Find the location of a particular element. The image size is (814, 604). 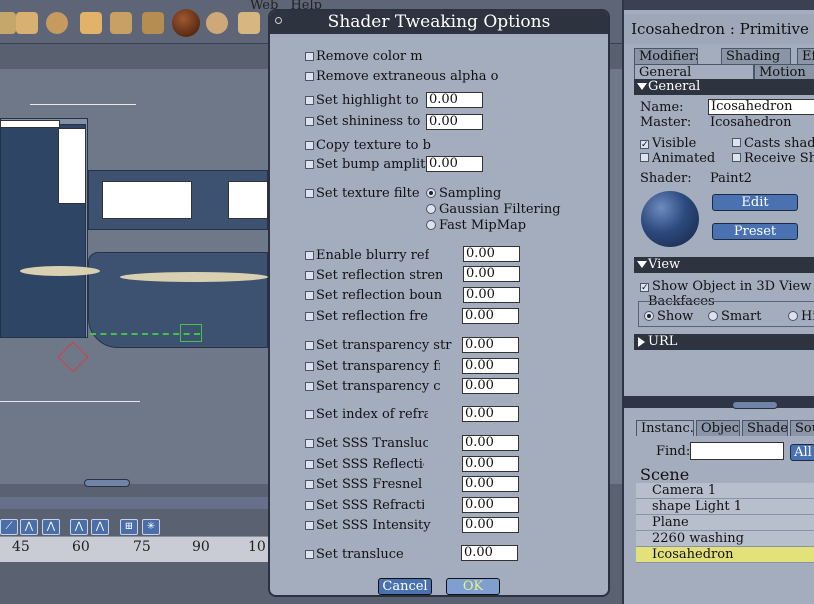

tab-effects: Ef is located at coordinates (805, 56).